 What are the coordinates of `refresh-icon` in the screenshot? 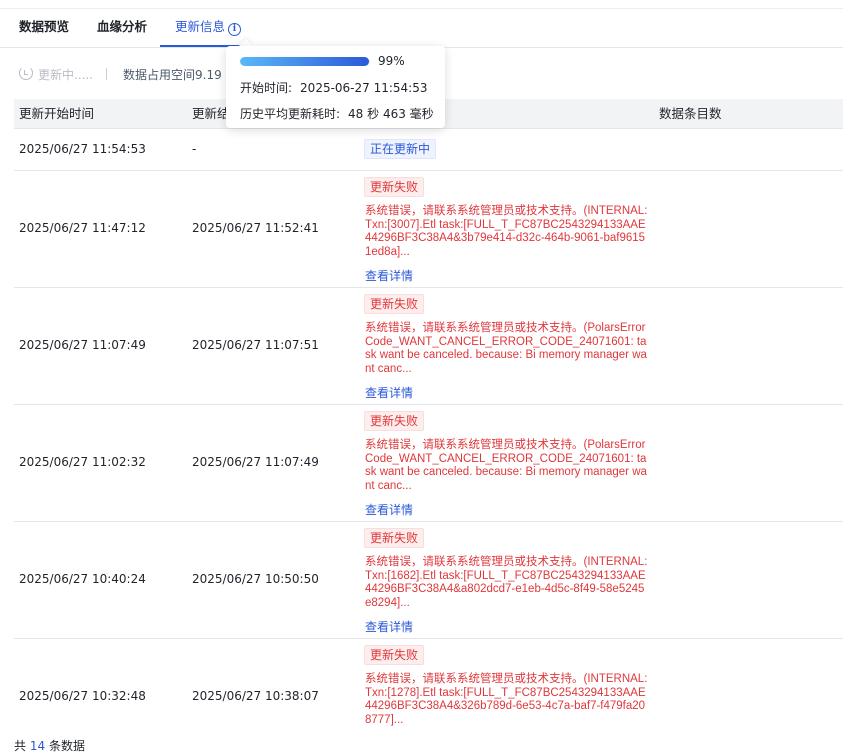 It's located at (26, 73).